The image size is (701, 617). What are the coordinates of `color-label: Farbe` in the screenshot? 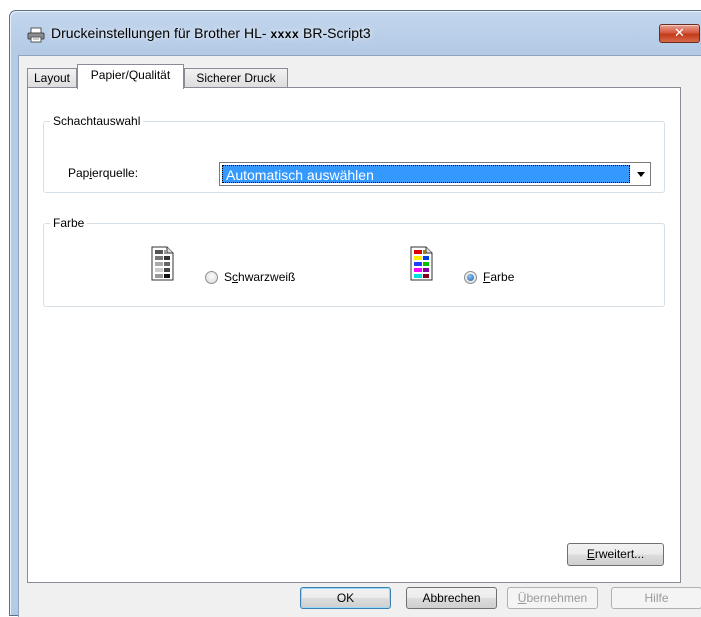 It's located at (498, 277).